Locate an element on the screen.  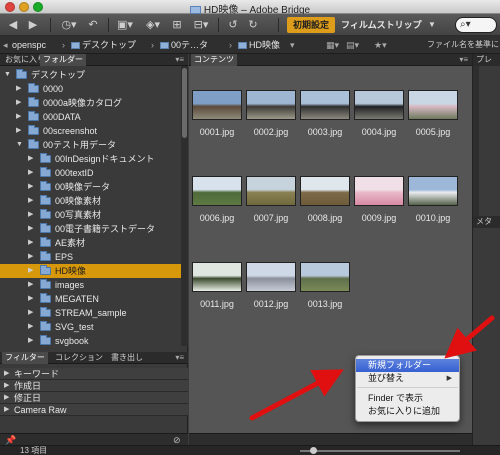
workspace-dropdown-icon: ▼ is located at coordinates (432, 25).